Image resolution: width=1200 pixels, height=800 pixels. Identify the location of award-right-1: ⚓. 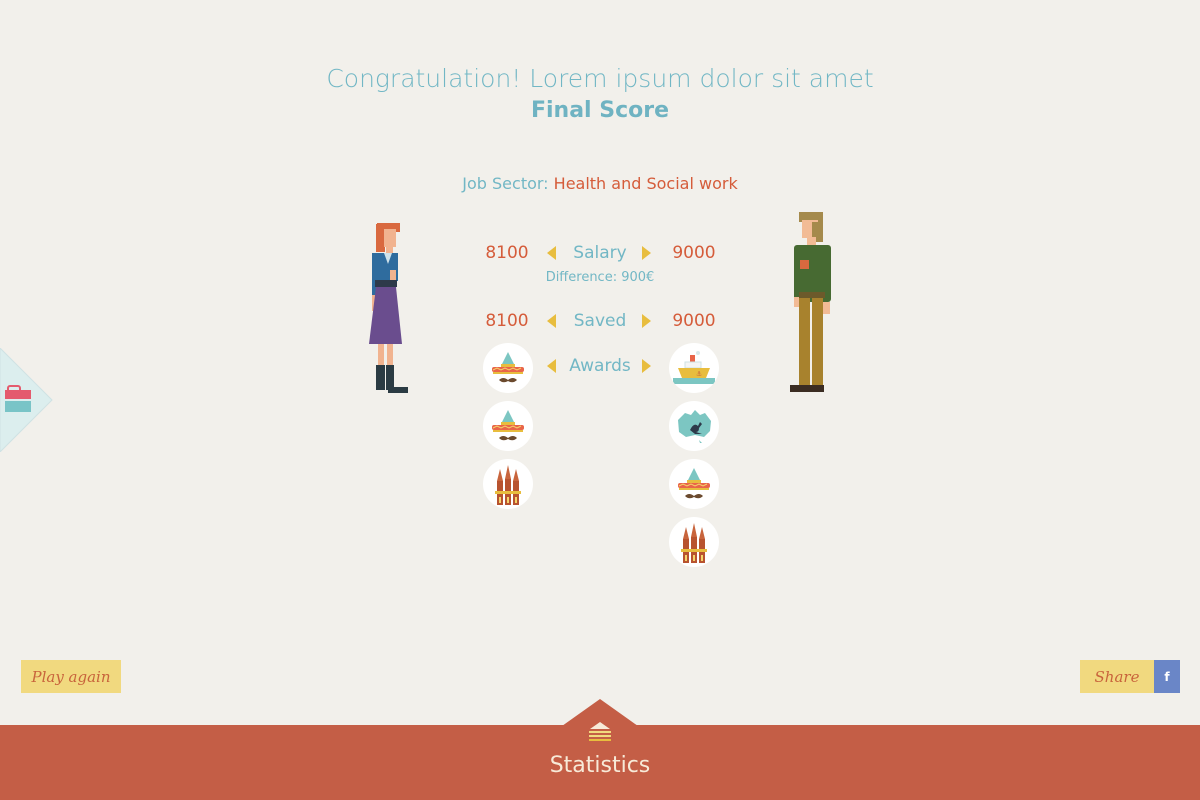
(694, 368).